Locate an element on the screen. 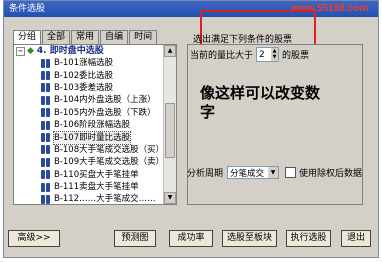  spinner-arrows-icon: ▲ ▼ is located at coordinates (275, 54).